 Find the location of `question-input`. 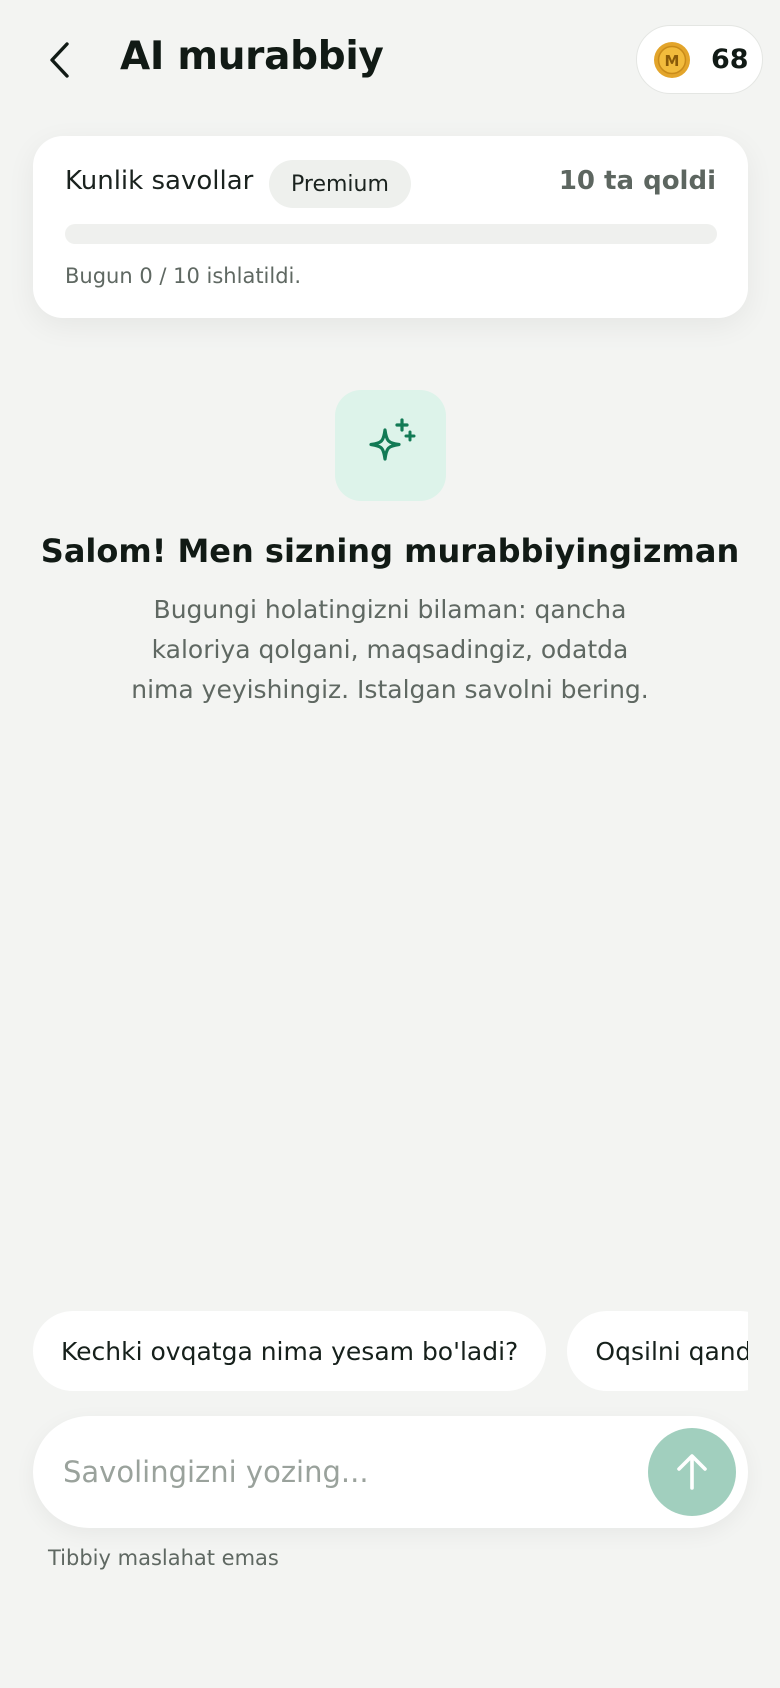

question-input is located at coordinates (343, 1472).